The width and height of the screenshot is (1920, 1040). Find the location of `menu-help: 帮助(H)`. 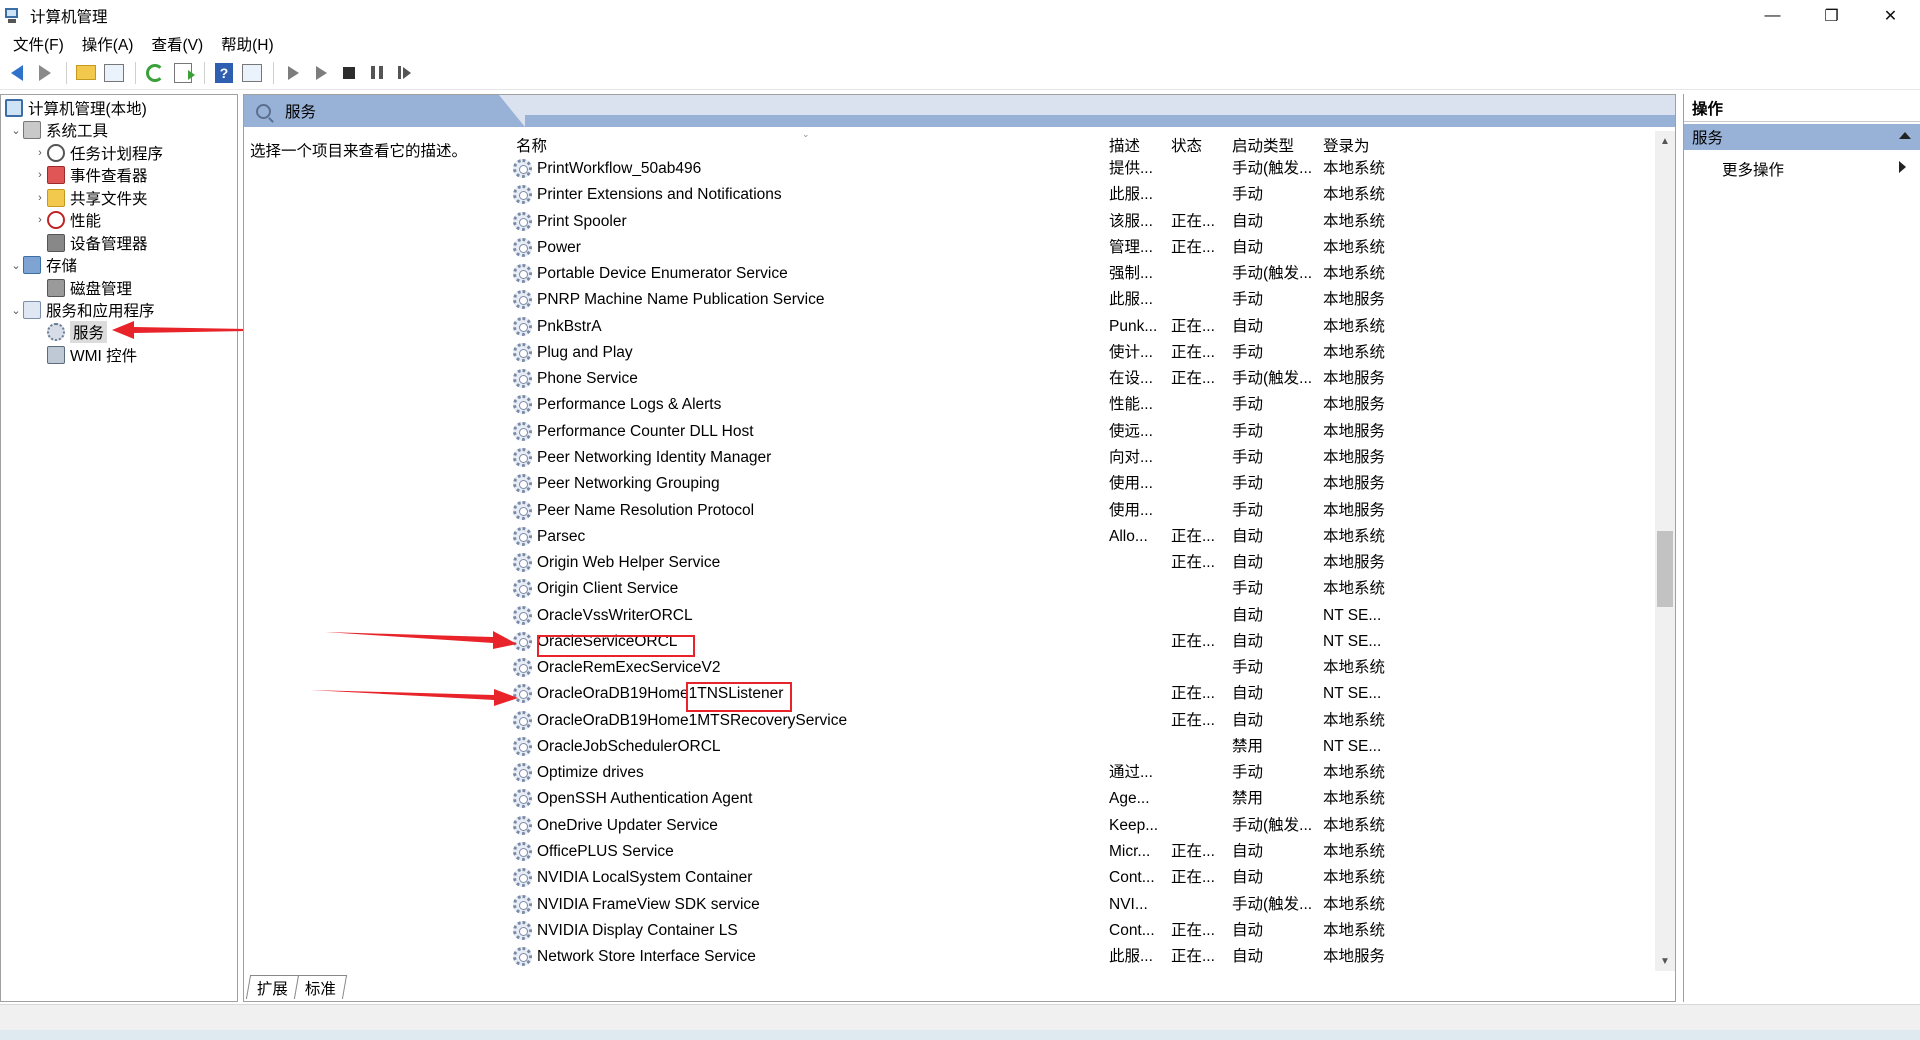

menu-help: 帮助(H) is located at coordinates (247, 44).